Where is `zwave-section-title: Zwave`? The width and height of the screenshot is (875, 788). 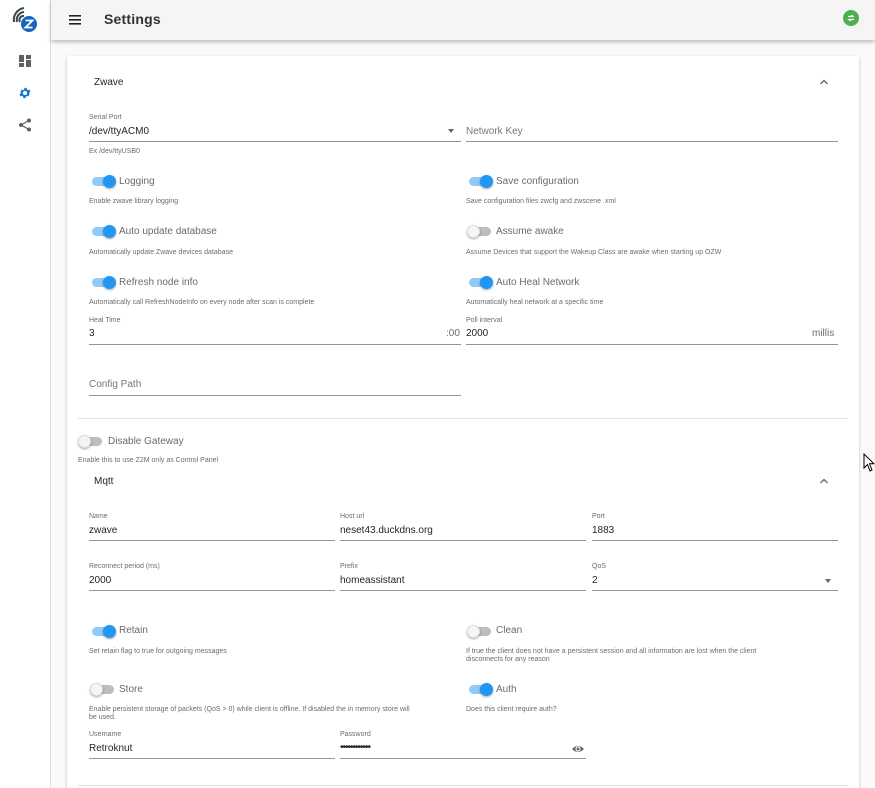
zwave-section-title: Zwave is located at coordinates (109, 82).